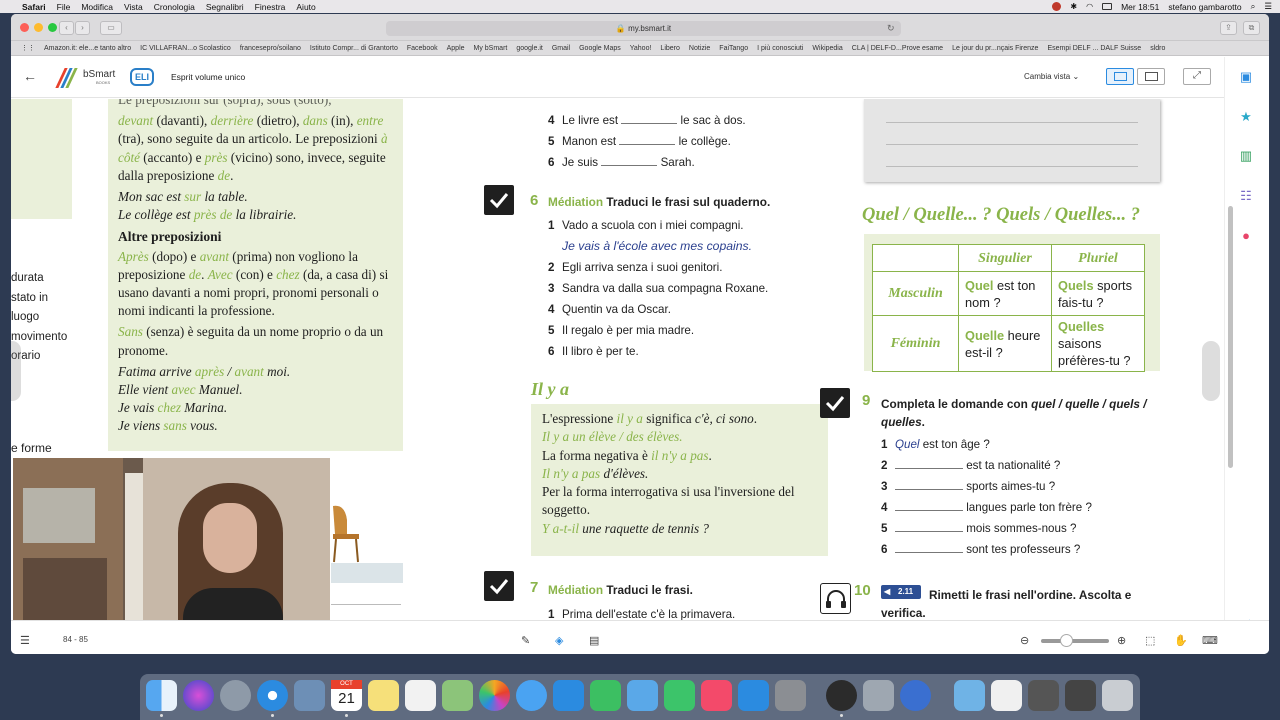  Describe the element at coordinates (827, 48) in the screenshot. I see `bookmark-item: Wikipedia` at that location.